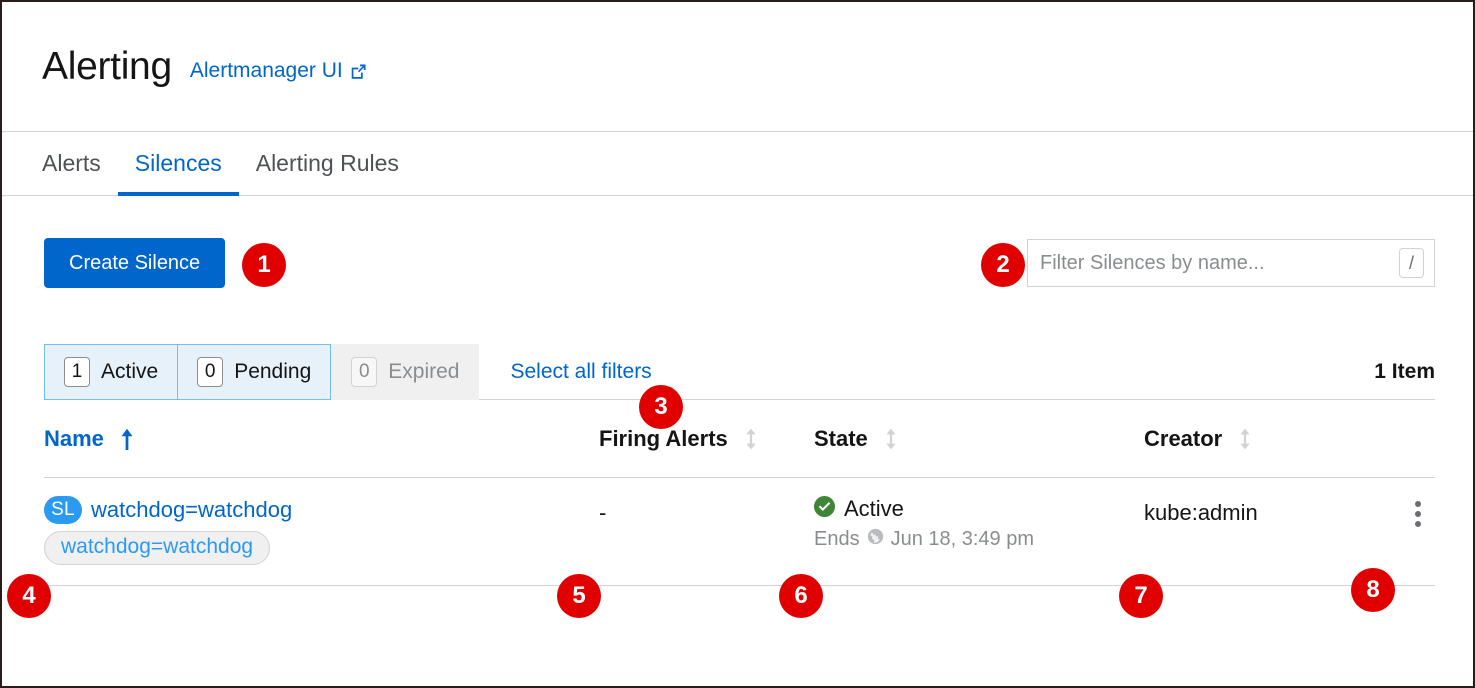 Image resolution: width=1475 pixels, height=688 pixels. I want to click on create-silence-button: Create Silence, so click(135, 263).